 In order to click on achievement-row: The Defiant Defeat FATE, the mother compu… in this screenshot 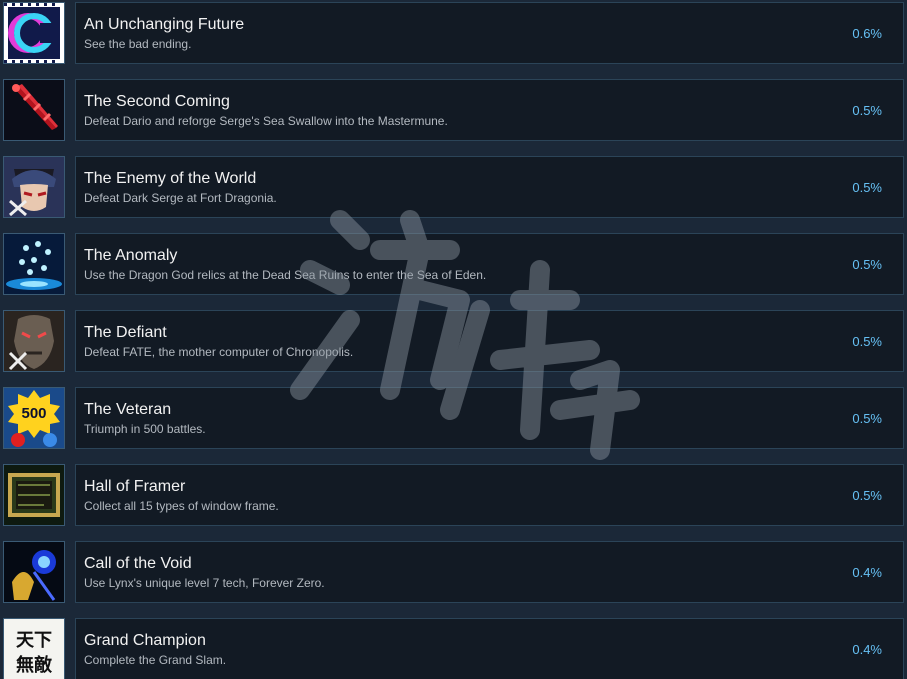, I will do `click(453, 341)`.